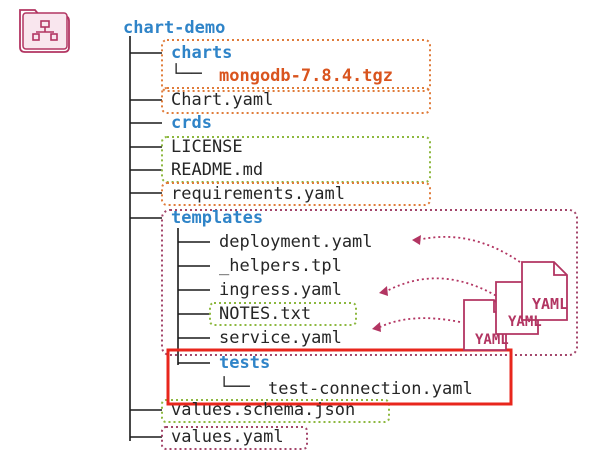  Describe the element at coordinates (280, 266) in the screenshot. I see `helpers-file: _helpers.tpl` at that location.